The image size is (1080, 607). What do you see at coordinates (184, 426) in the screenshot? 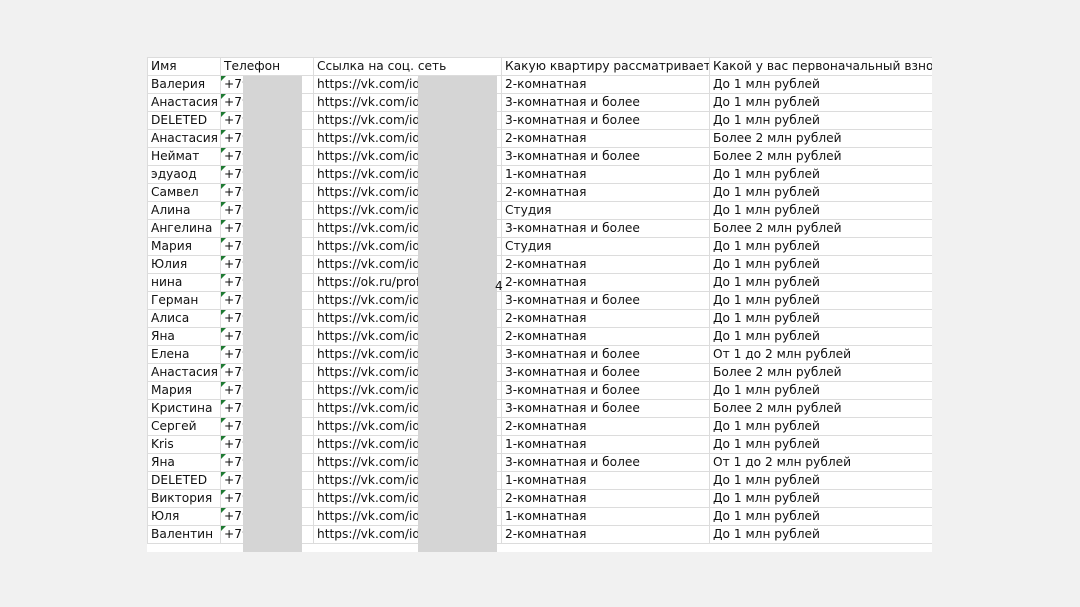
I see `cell-name: Сергей` at bounding box center [184, 426].